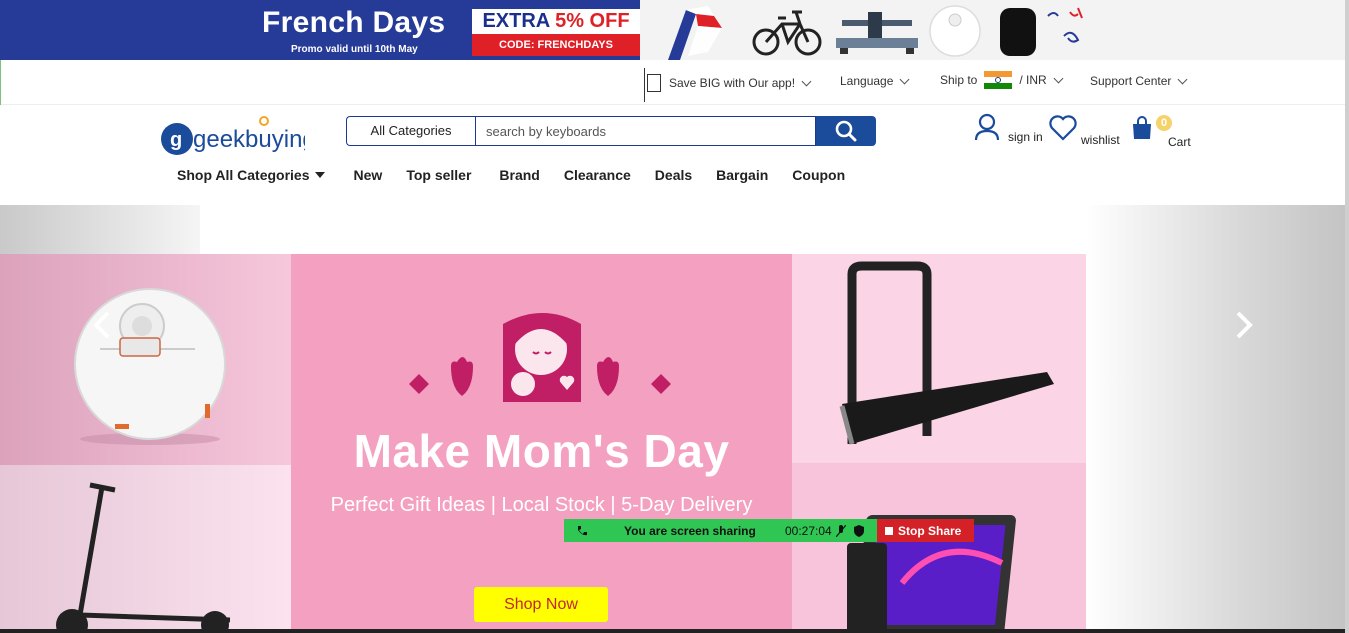 This screenshot has height=633, width=1349. Describe the element at coordinates (150, 366) in the screenshot. I see `robot-vacuum-image` at that location.